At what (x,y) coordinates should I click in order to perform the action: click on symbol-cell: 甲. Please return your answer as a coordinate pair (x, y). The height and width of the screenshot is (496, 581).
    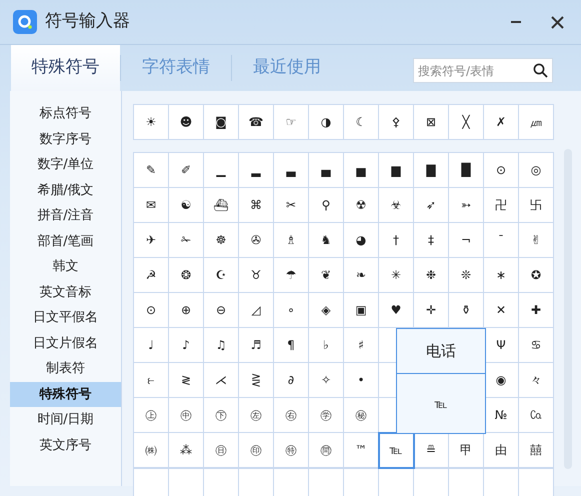
    Looking at the image, I should click on (466, 450).